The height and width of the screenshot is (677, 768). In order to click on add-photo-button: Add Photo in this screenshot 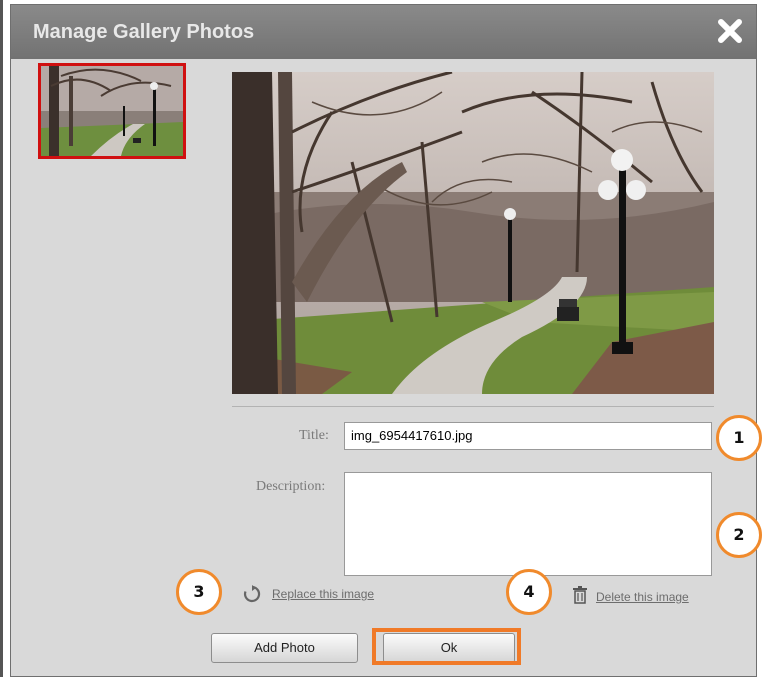, I will do `click(284, 648)`.